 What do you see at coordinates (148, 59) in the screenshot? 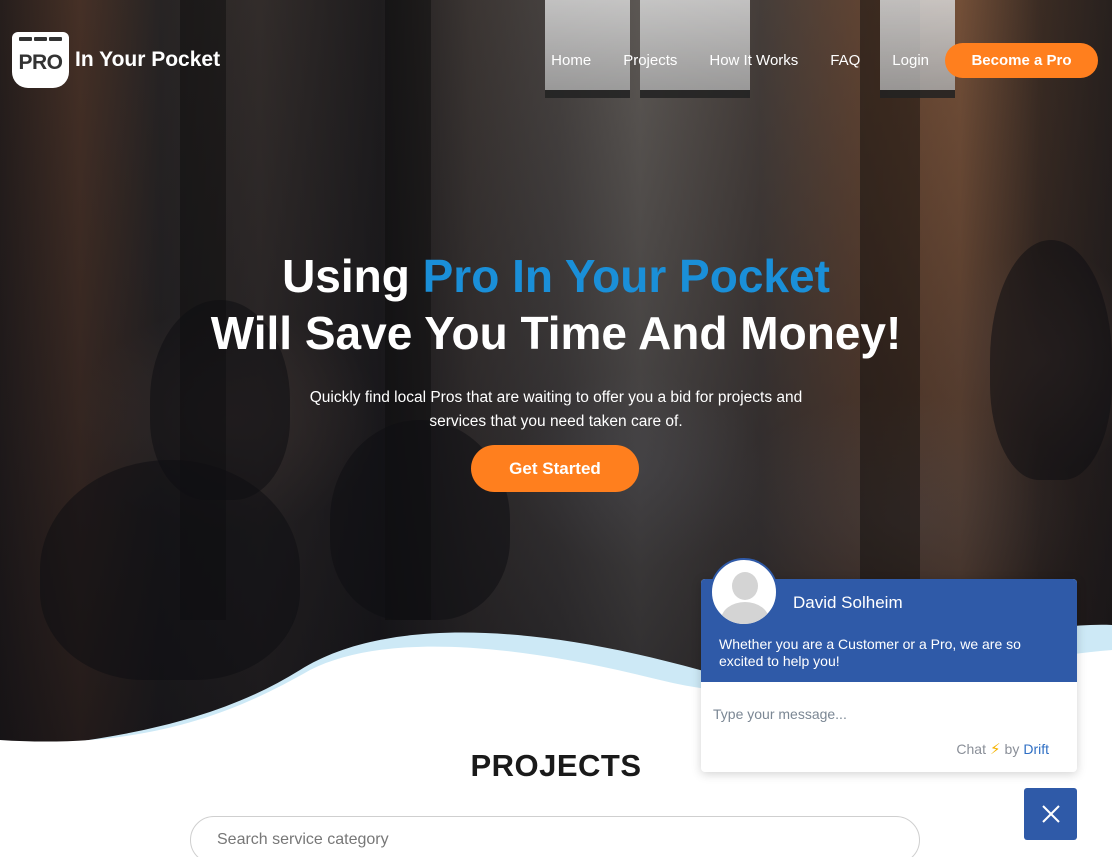
I see `logo-name: In Your Pocket` at bounding box center [148, 59].